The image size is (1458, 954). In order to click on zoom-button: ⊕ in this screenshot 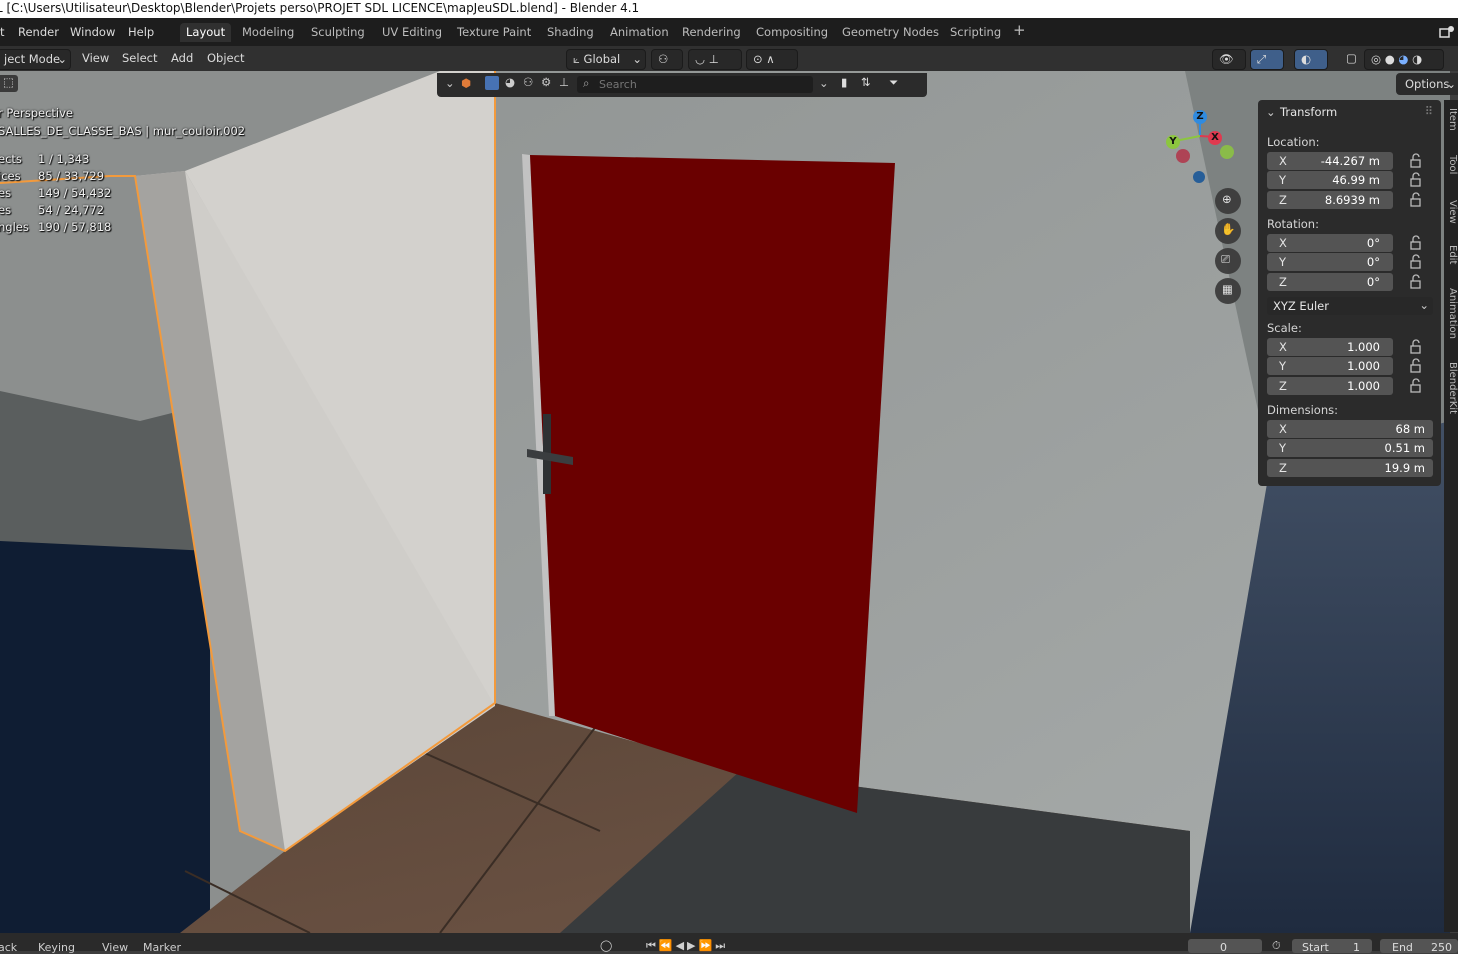, I will do `click(1228, 201)`.